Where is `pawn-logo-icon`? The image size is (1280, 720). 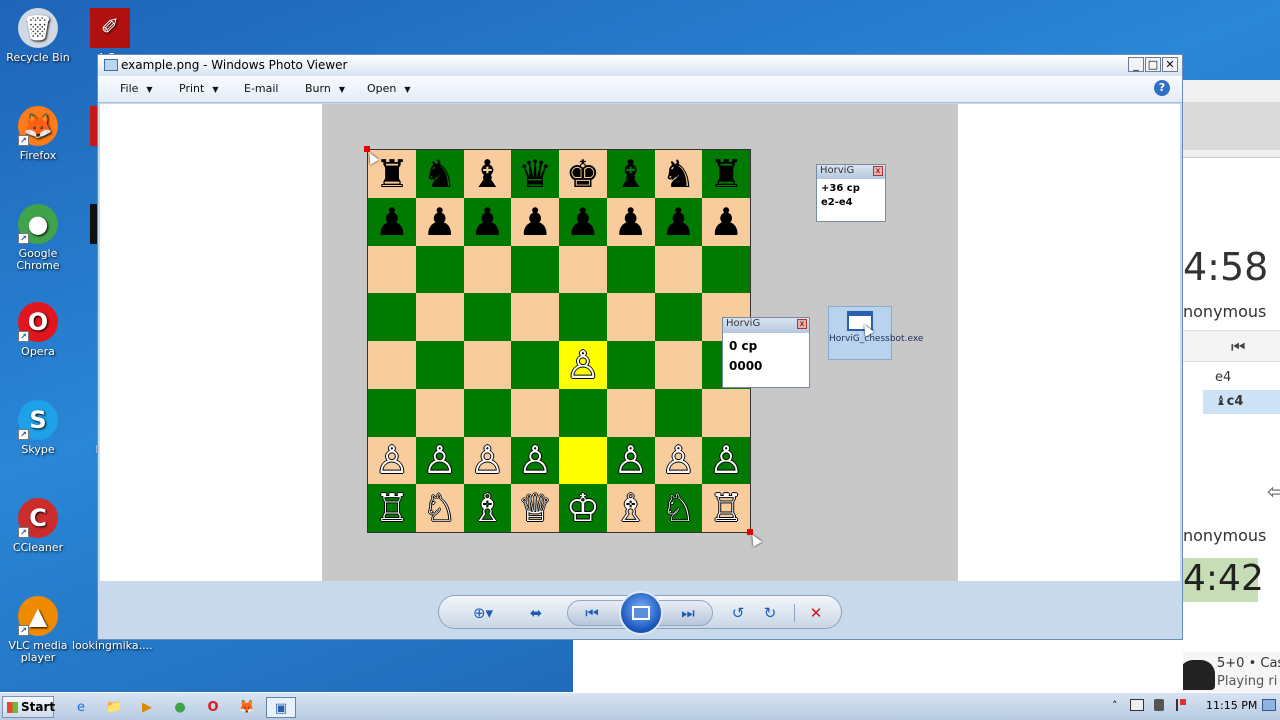 pawn-logo-icon is located at coordinates (1199, 675).